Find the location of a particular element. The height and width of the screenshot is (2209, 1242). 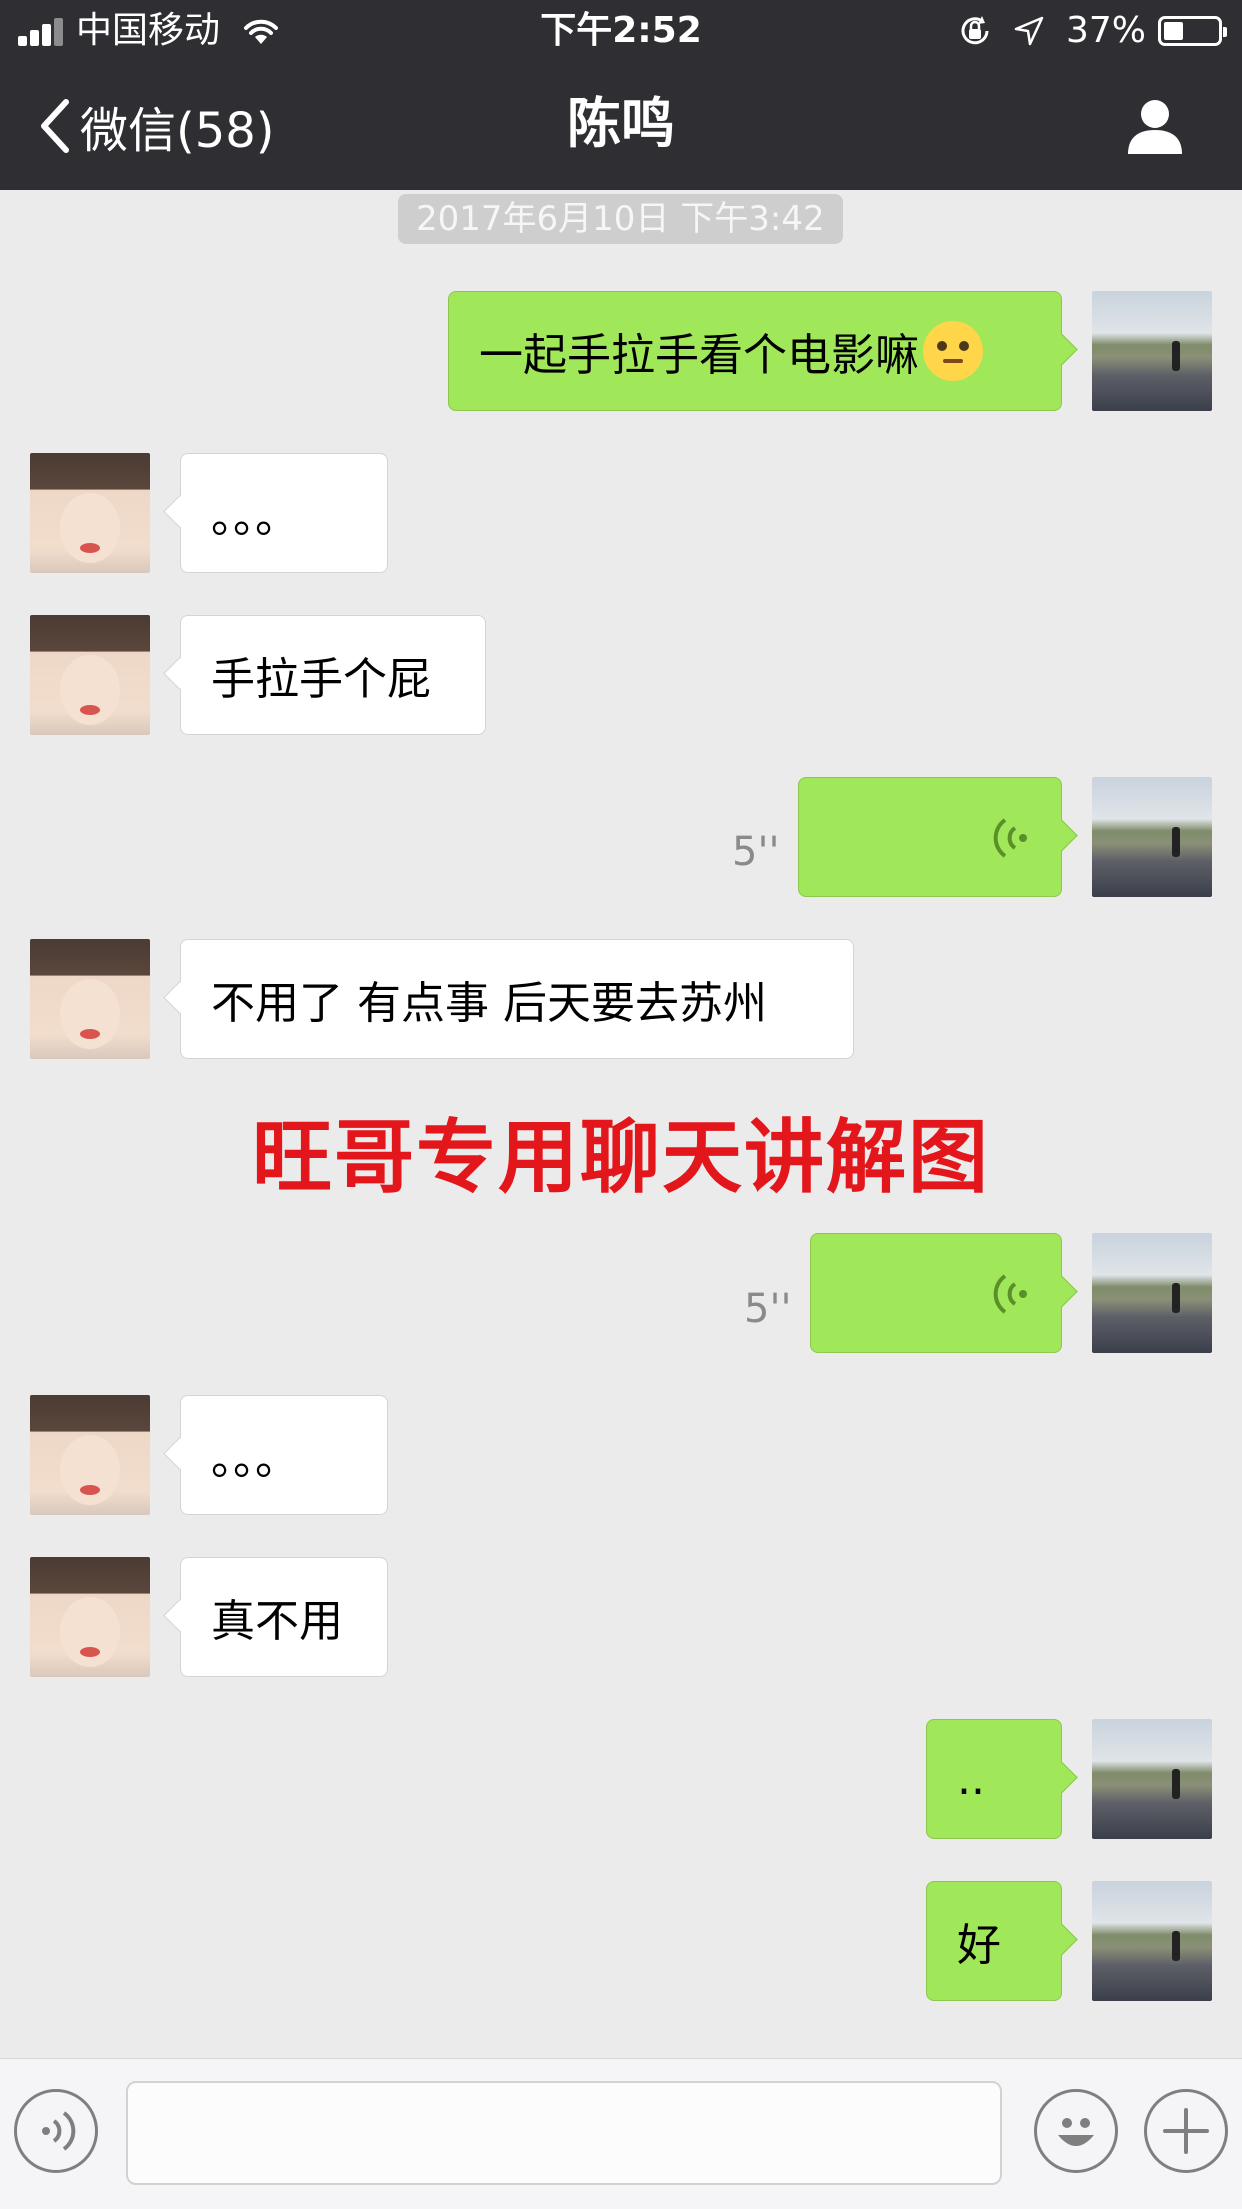

message-bubble-incoming: 不用了 有点事 后天要去苏州 is located at coordinates (517, 999).